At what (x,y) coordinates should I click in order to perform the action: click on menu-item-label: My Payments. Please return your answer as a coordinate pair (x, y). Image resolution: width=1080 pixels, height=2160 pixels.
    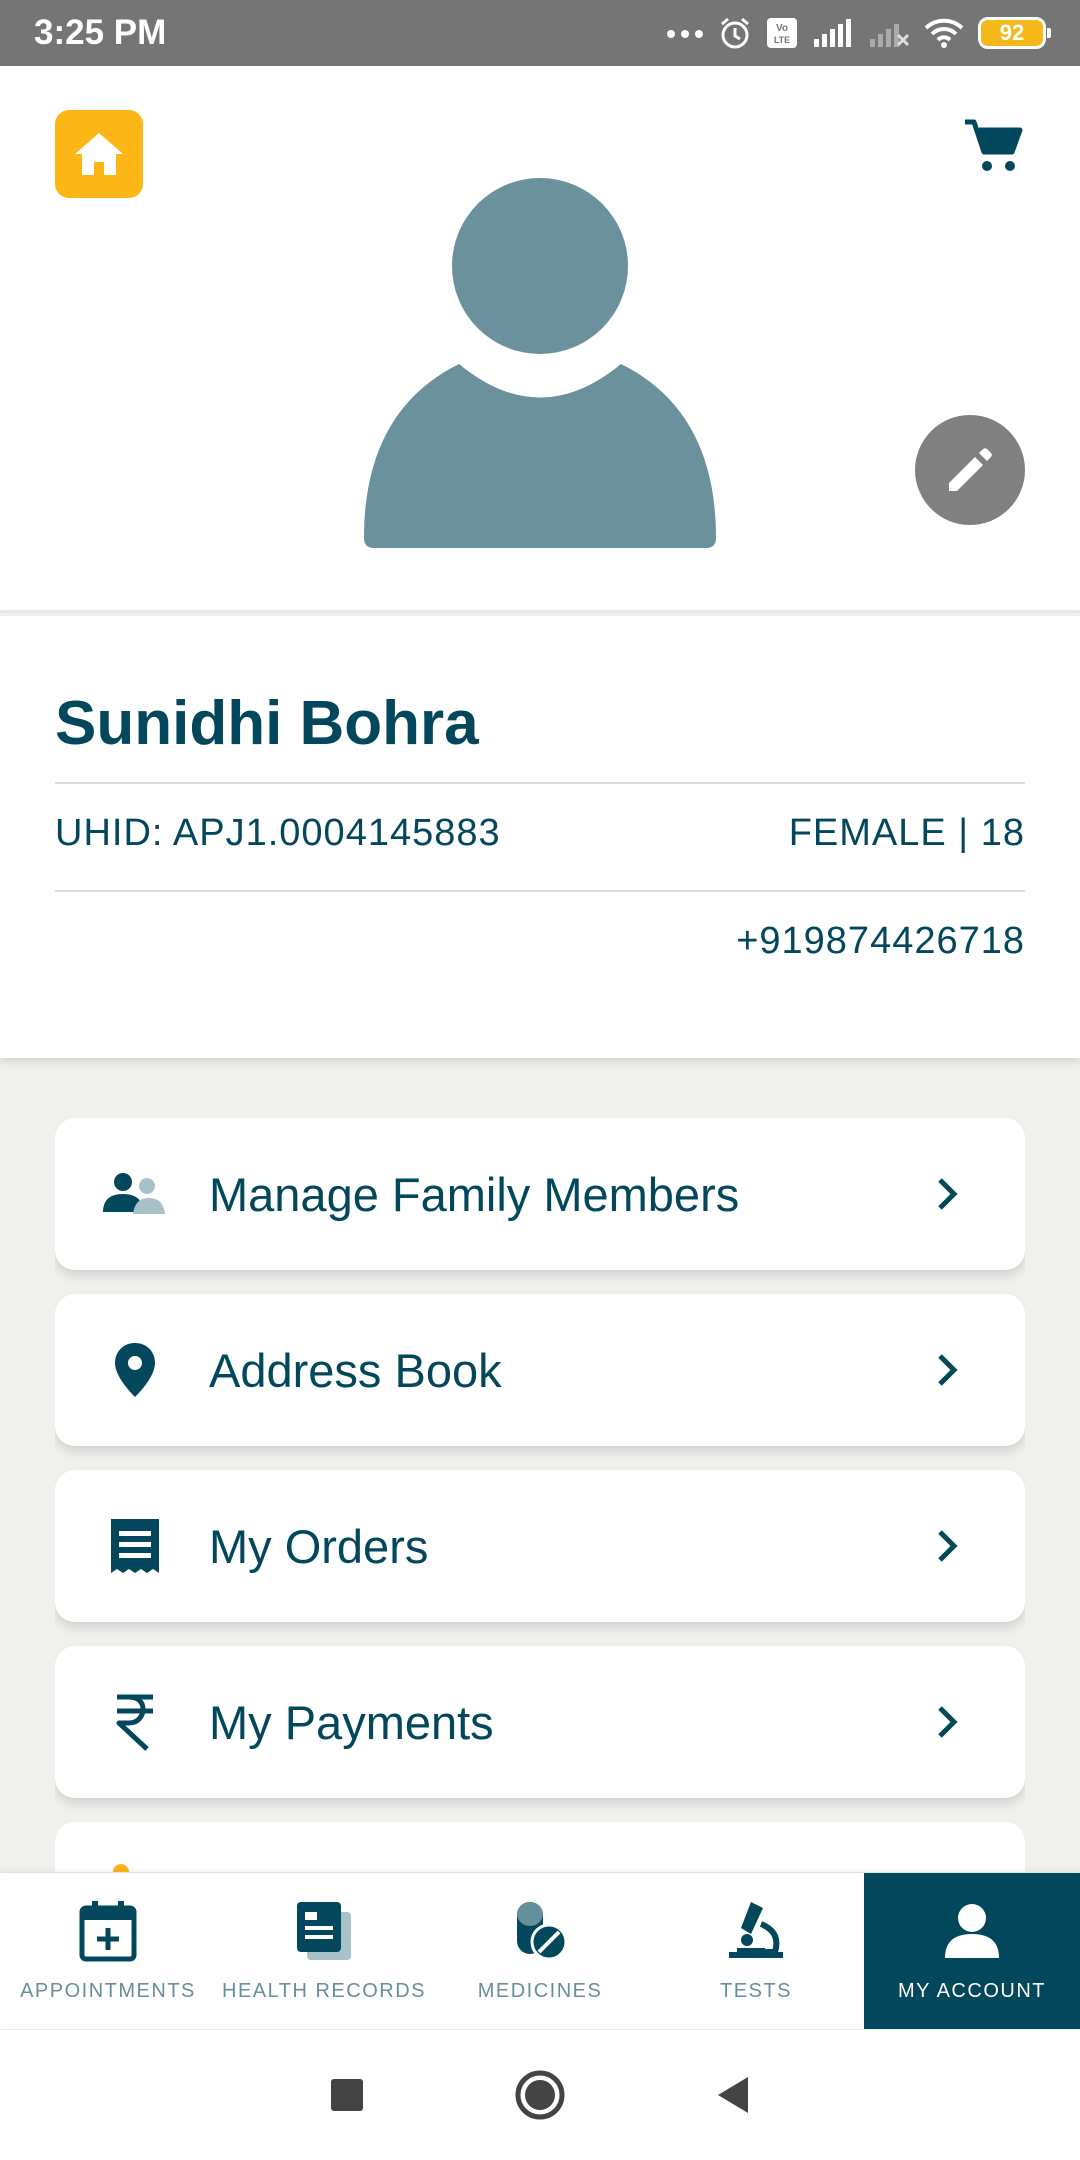
    Looking at the image, I should click on (351, 1722).